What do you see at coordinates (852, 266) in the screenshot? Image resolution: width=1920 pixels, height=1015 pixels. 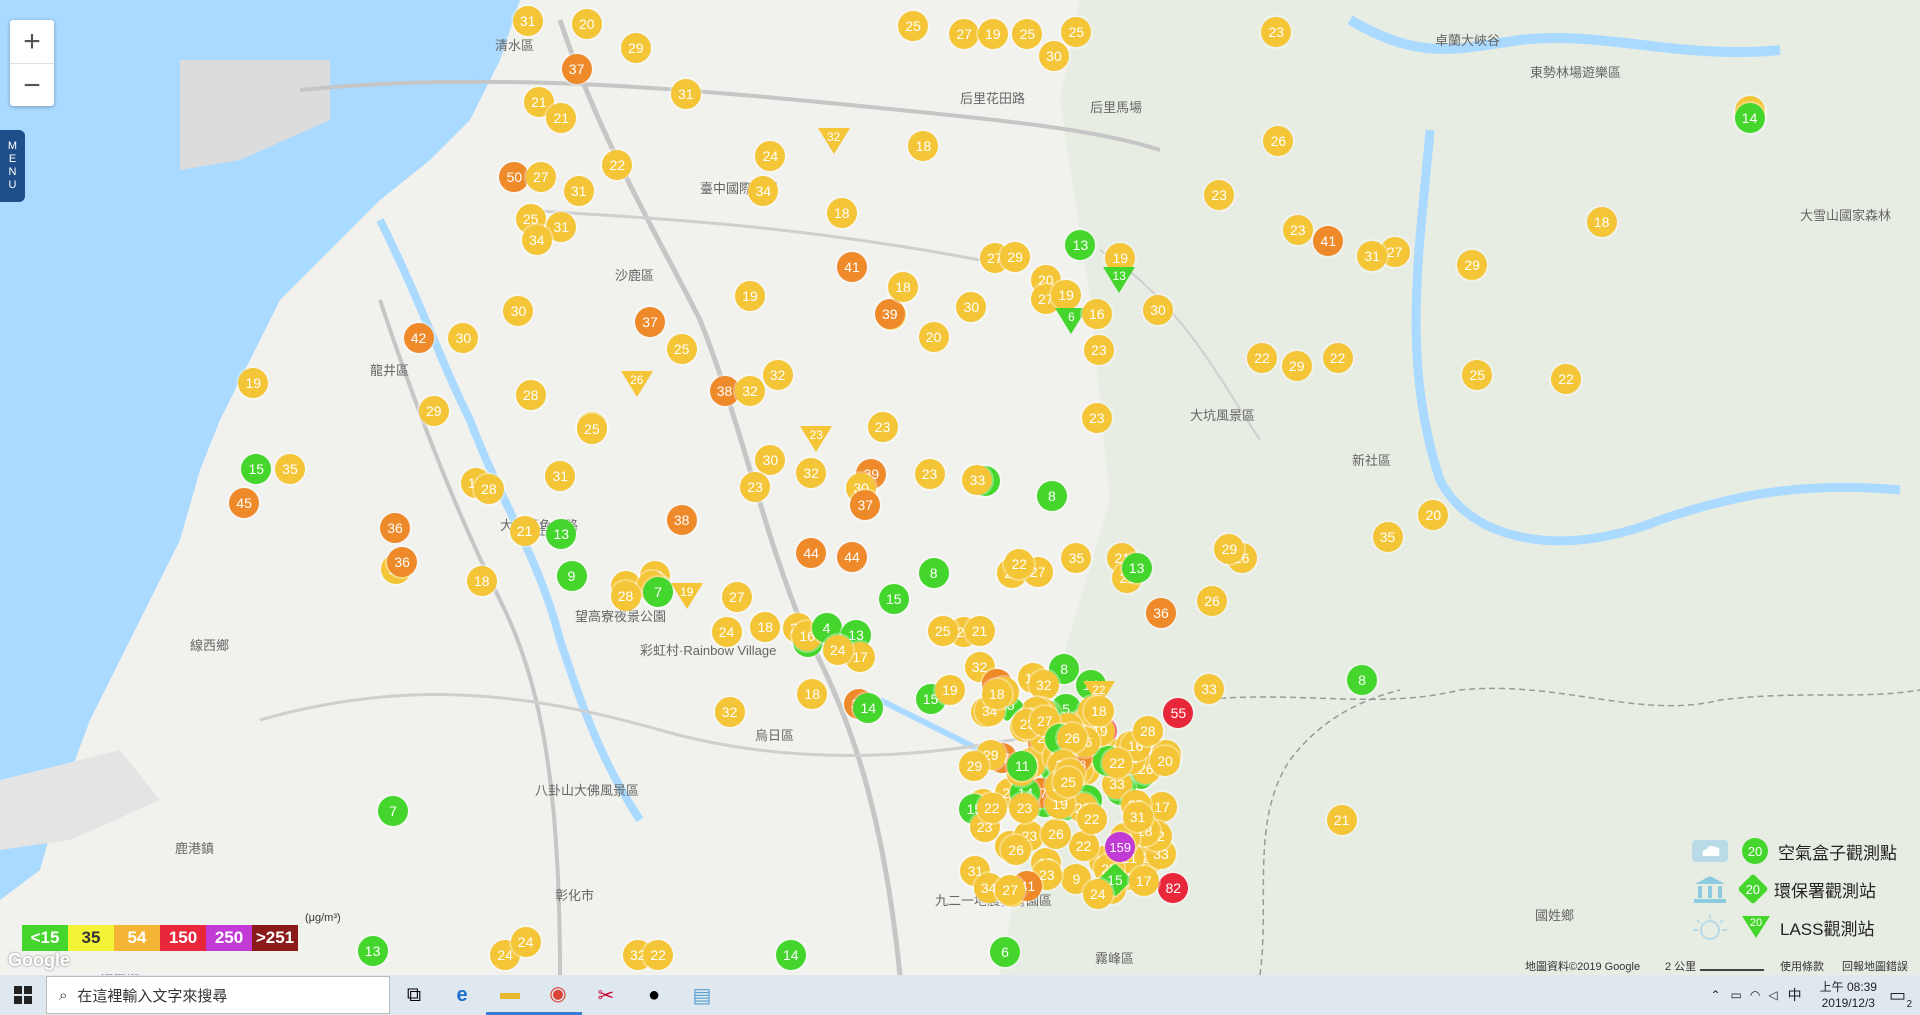 I see `airbox-marker: 41` at bounding box center [852, 266].